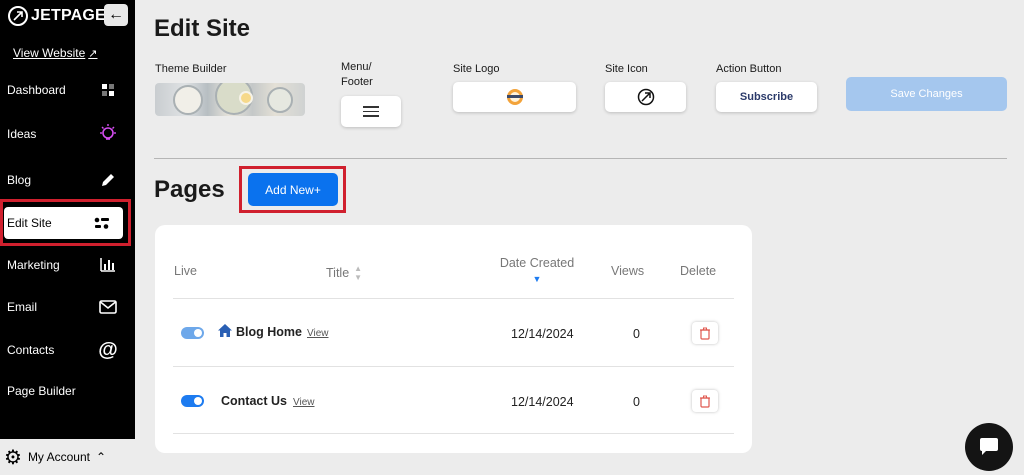 This screenshot has height=475, width=1024. Describe the element at coordinates (63, 223) in the screenshot. I see `sidebar-item-edit-site: Edit Site` at that location.